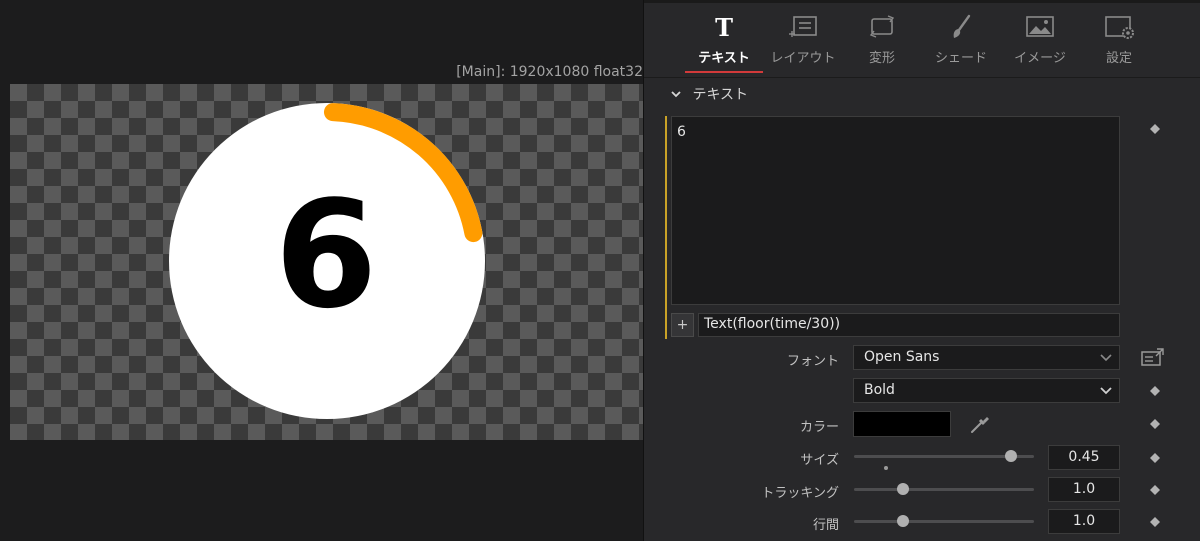  I want to click on tab-label: 変形, so click(881, 58).